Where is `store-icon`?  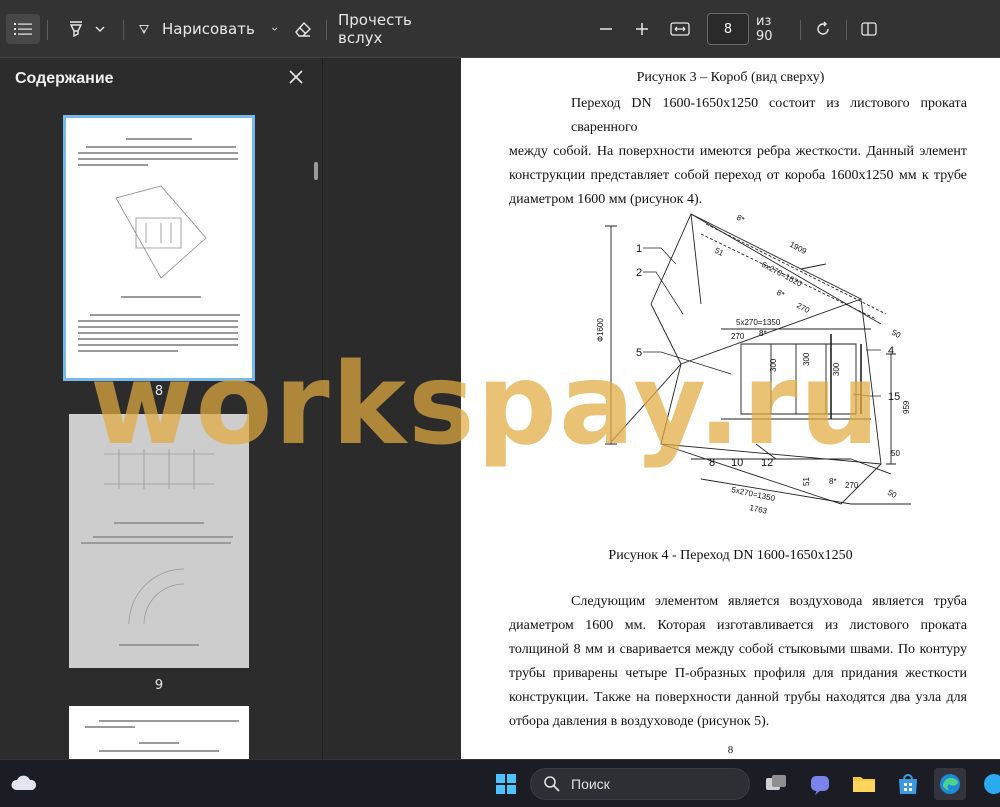 store-icon is located at coordinates (908, 784).